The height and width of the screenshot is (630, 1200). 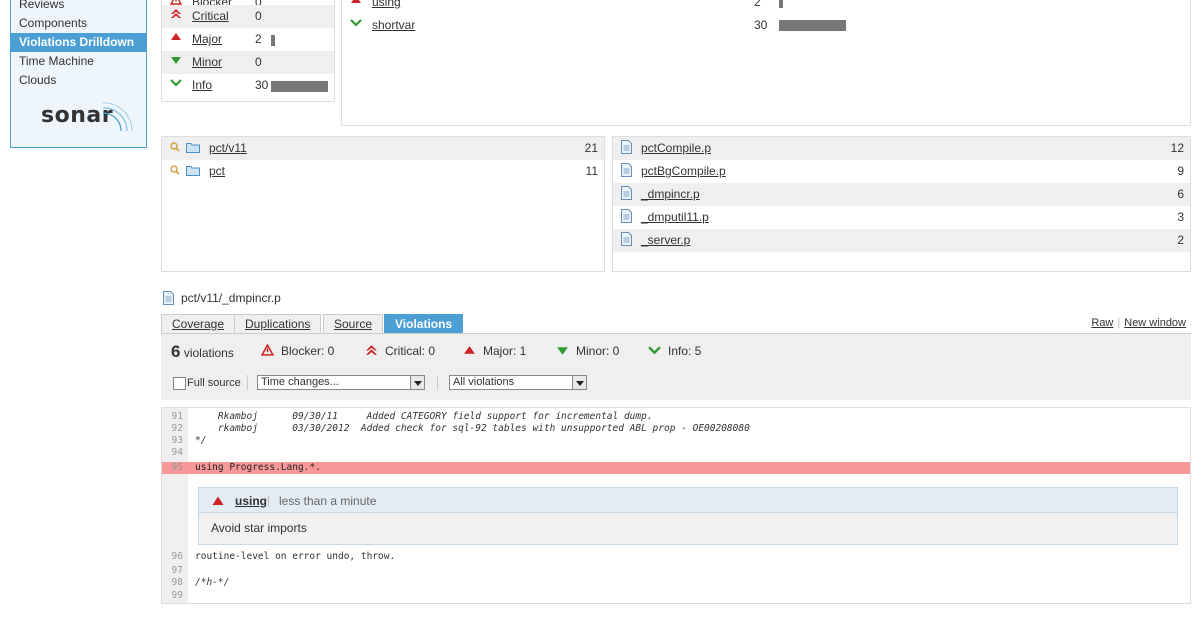 What do you see at coordinates (177, 440) in the screenshot?
I see `line-number: 93` at bounding box center [177, 440].